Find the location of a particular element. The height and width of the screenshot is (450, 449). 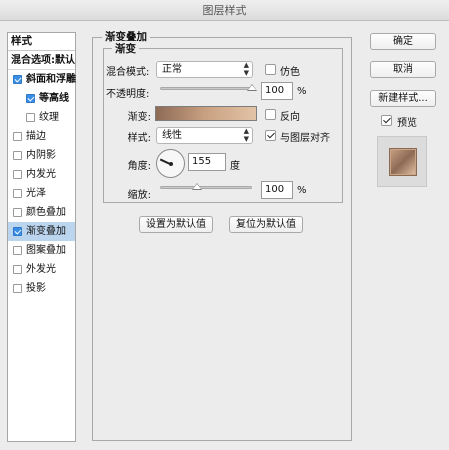

opacity-input: 100 is located at coordinates (277, 91).